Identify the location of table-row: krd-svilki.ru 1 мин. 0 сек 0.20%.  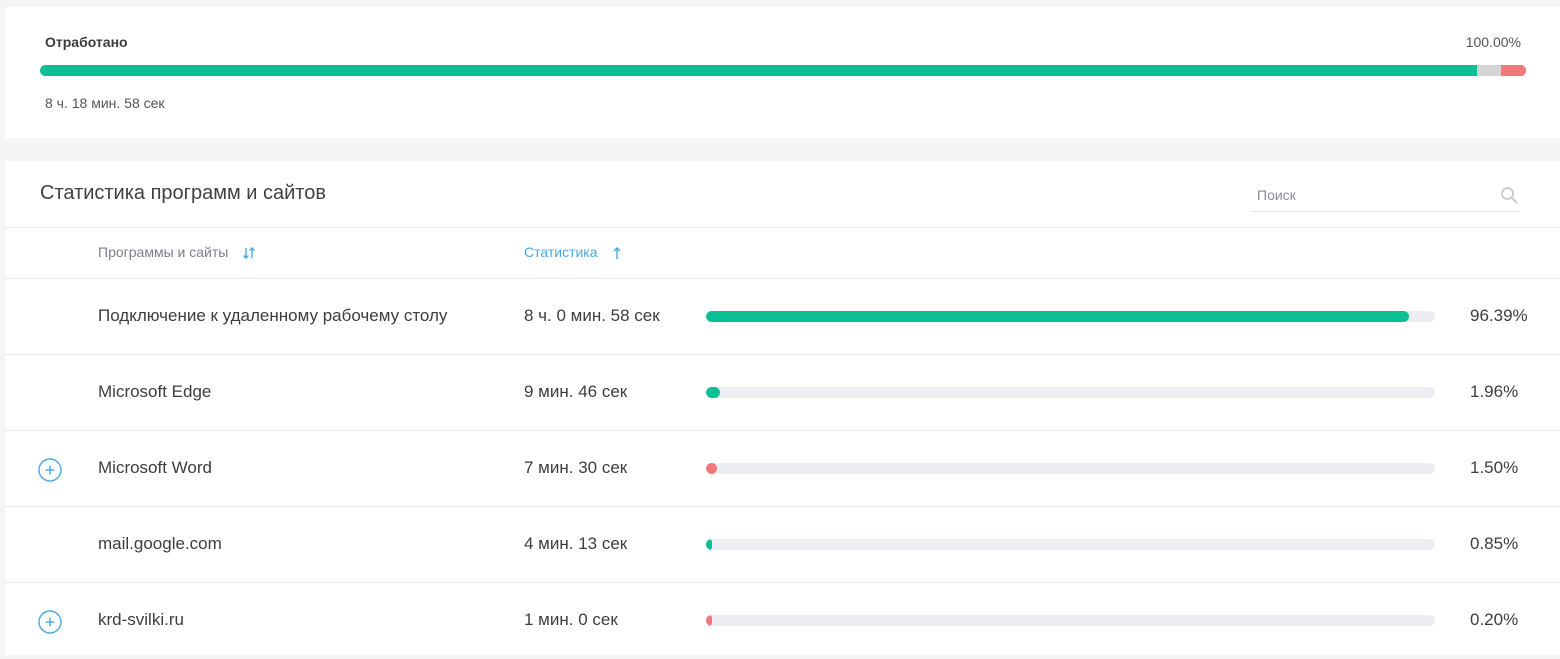
(782, 621).